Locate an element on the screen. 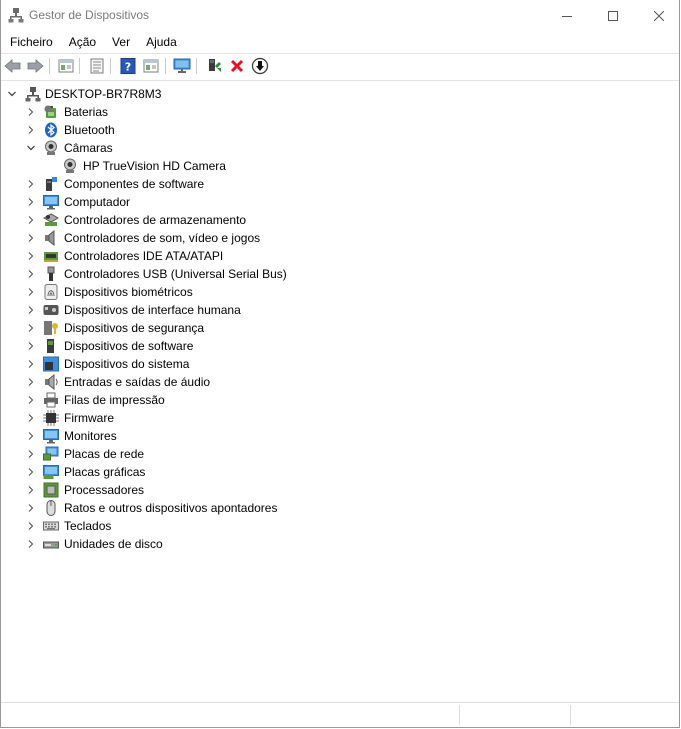 The image size is (681, 729). fingerprint-icon is located at coordinates (51, 292).